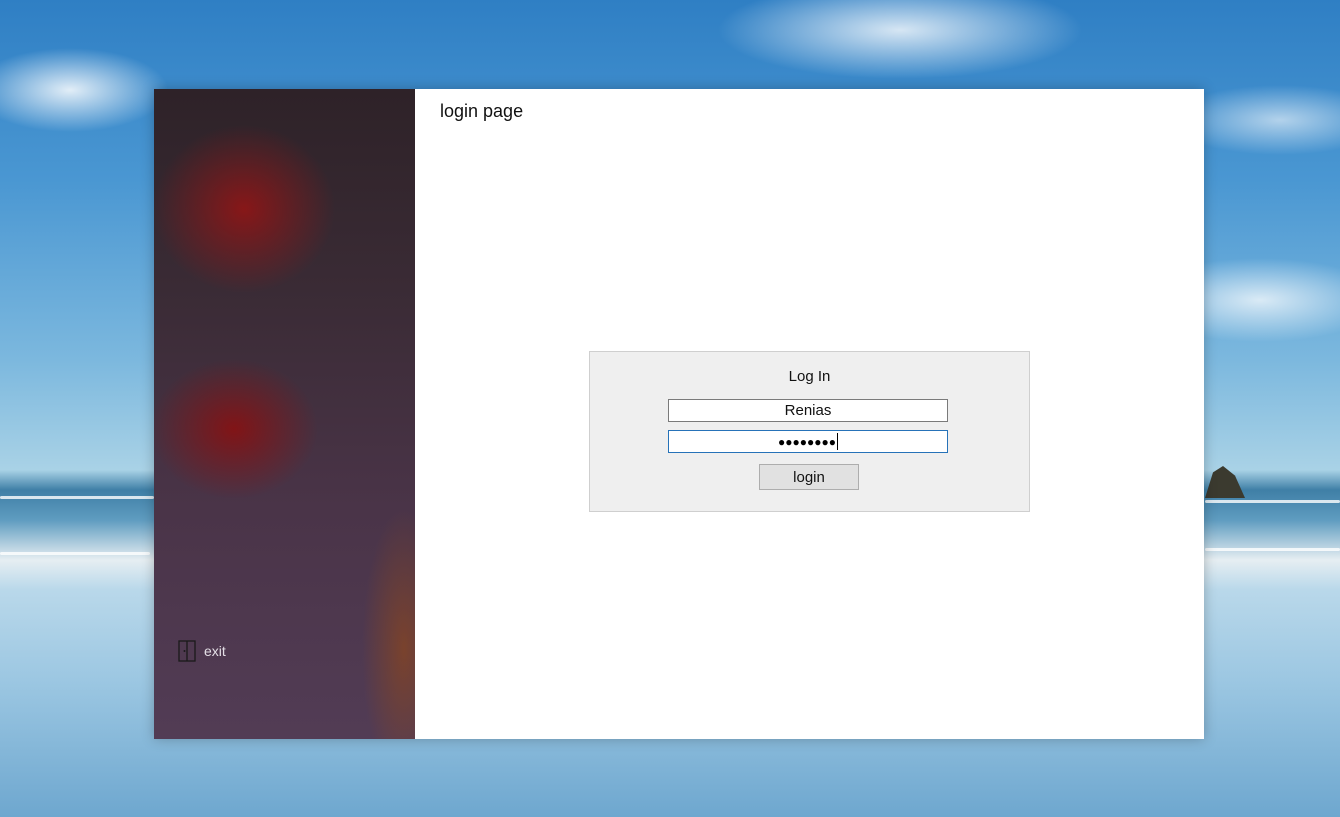 The image size is (1340, 817). I want to click on login-heading: Log In, so click(809, 376).